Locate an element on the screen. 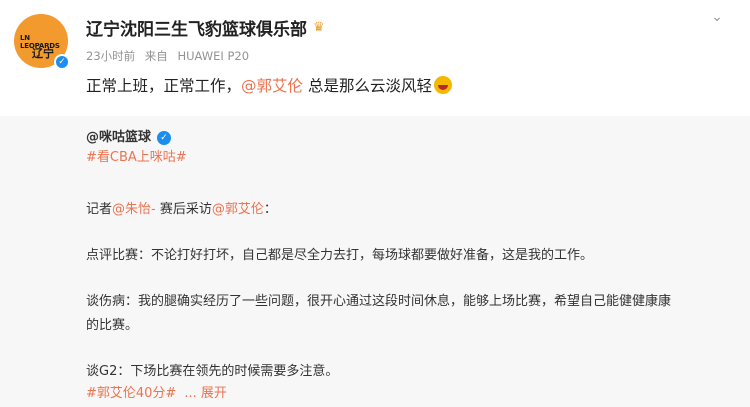  repost-author: @咪咕篮球 is located at coordinates (118, 138).